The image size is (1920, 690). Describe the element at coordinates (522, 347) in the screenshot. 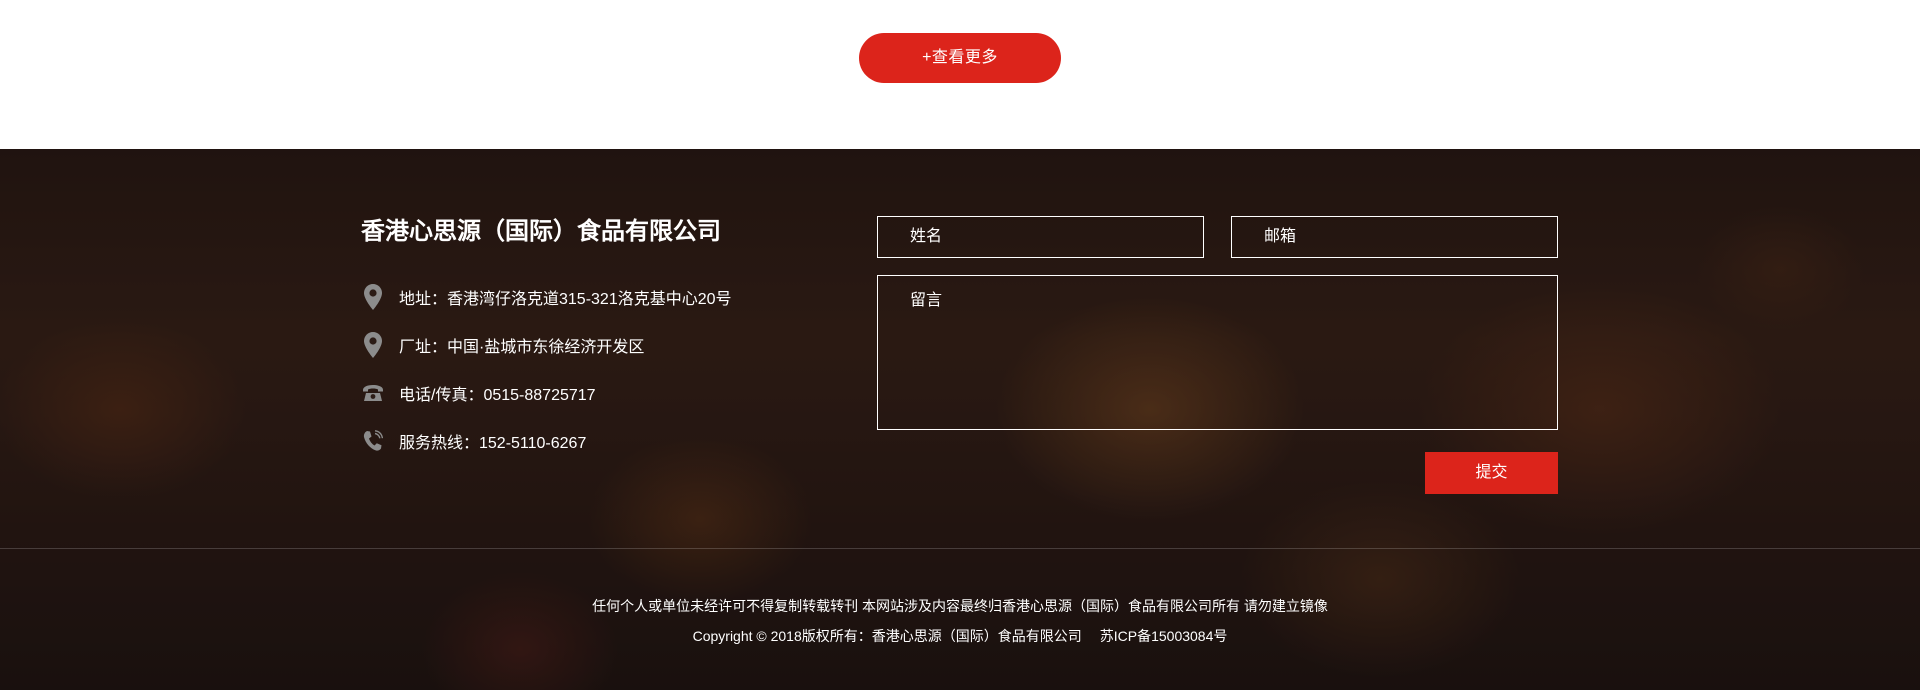

I see `factory-text: 厂址：中国·盐城市东徐经济开发区` at that location.